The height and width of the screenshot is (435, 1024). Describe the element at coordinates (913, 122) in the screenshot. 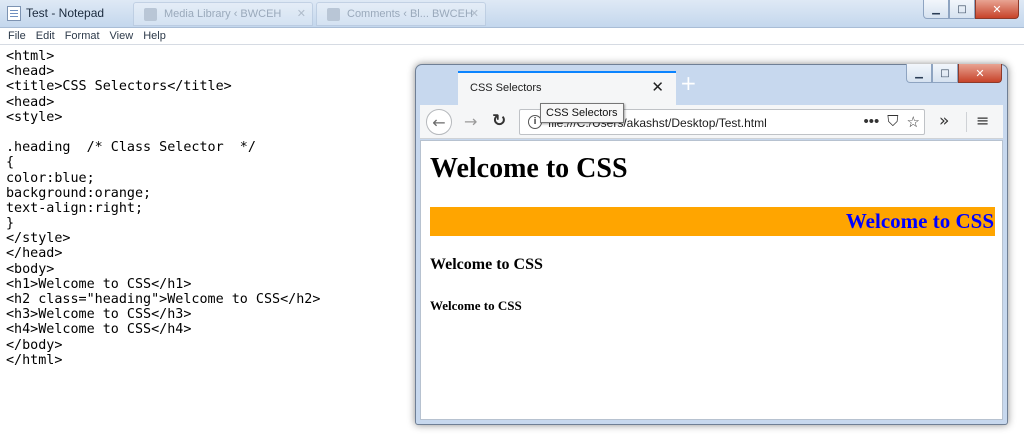

I see `bookmark-star-icon: ☆` at that location.